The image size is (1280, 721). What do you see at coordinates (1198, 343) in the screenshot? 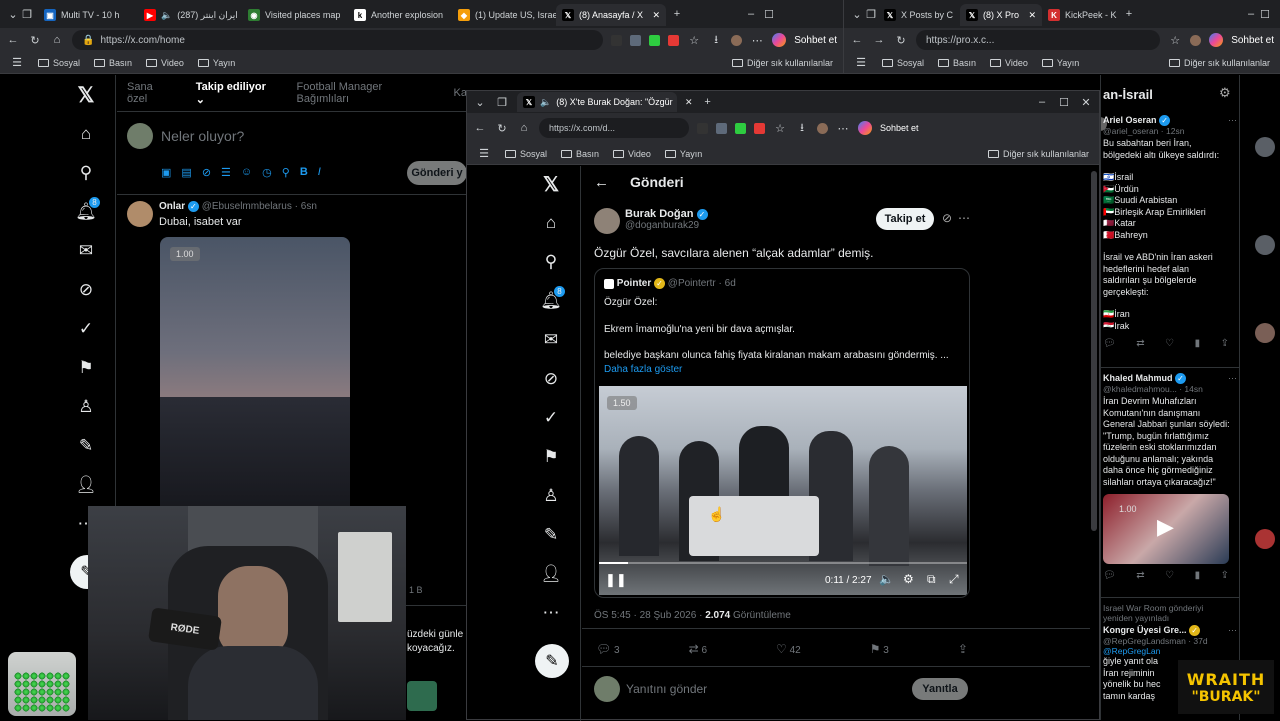
I see `views-icon: ▮` at bounding box center [1198, 343].